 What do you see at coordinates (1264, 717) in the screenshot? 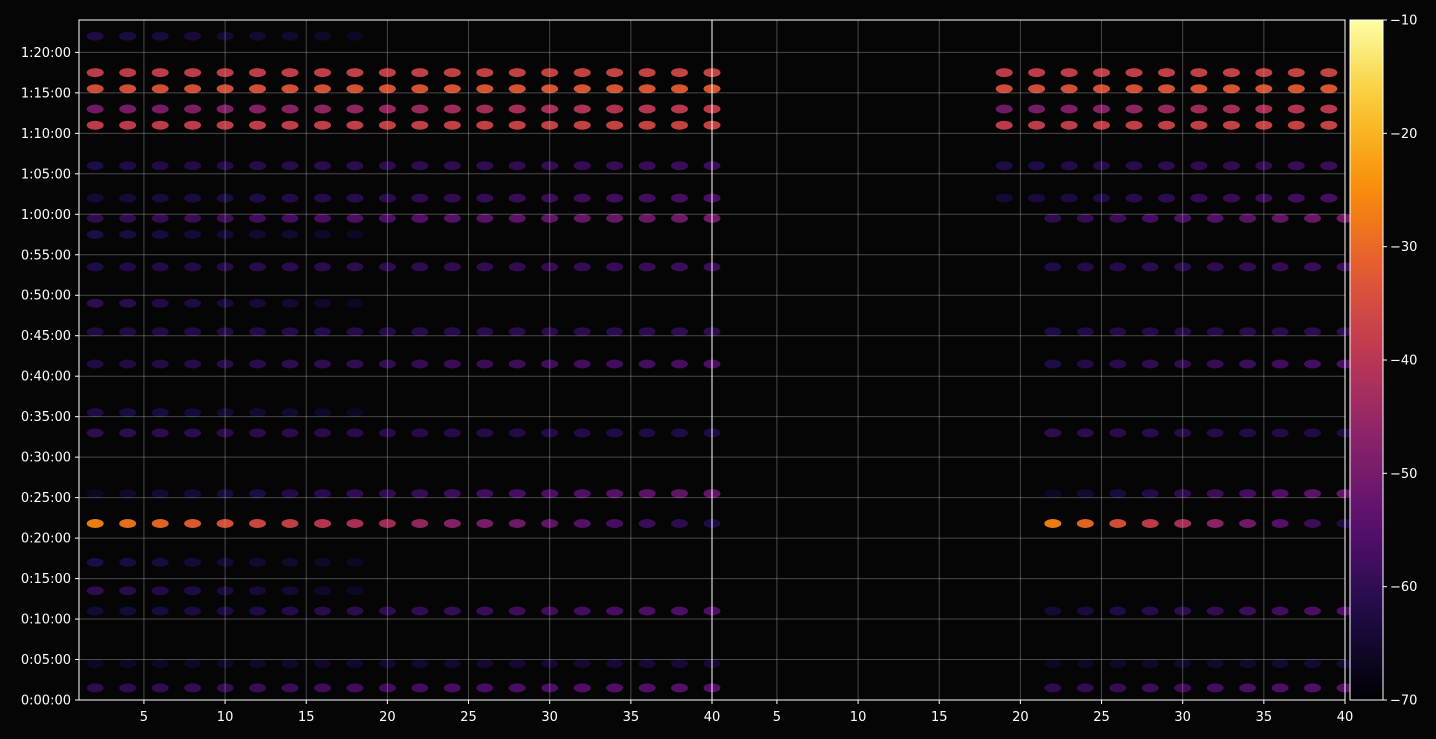
I see `x-tick-label: 35` at bounding box center [1264, 717].